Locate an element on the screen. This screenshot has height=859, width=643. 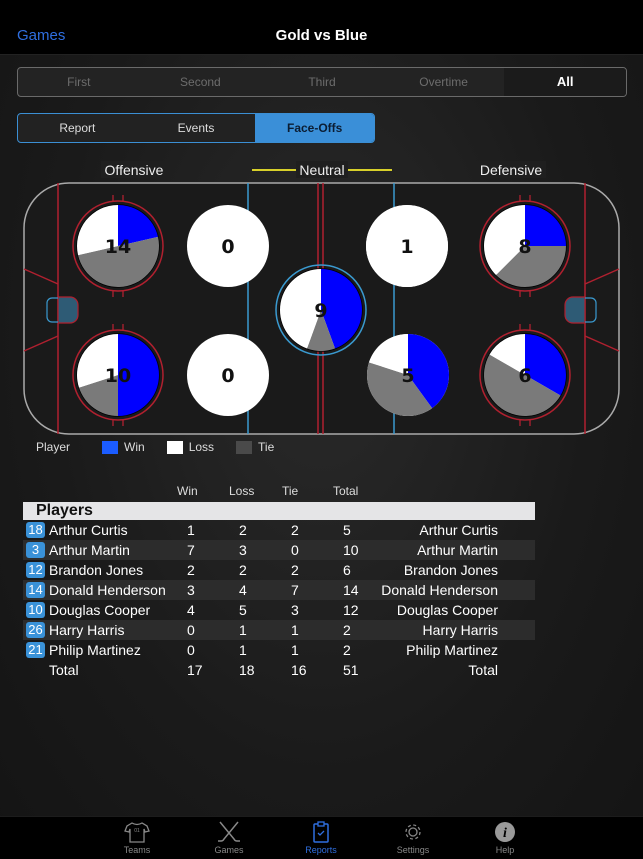
tab-settings: Settings is located at coordinates (413, 836).